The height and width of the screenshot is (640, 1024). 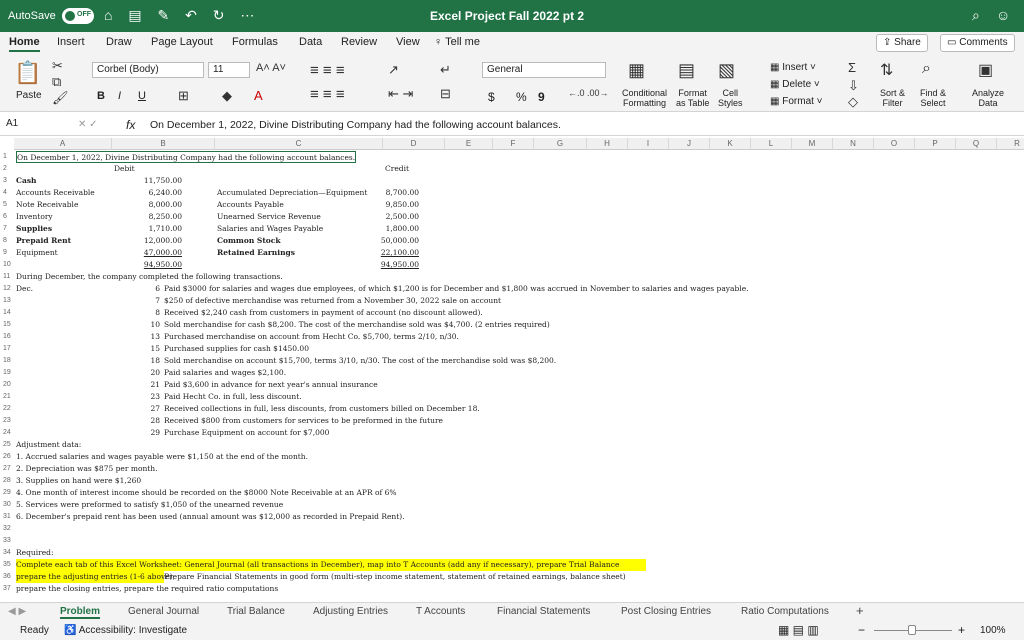 I want to click on cell-styles-icon: ▧, so click(x=726, y=70).